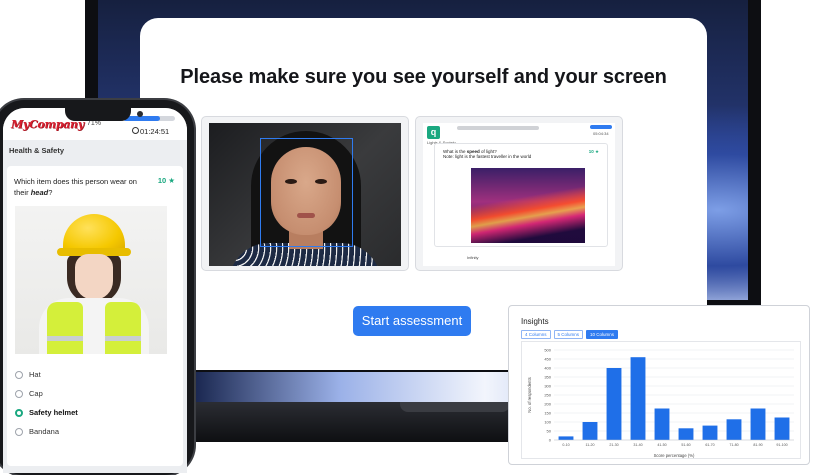 Image resolution: width=828 pixels, height=475 pixels. I want to click on question-points-value: 10, so click(162, 180).